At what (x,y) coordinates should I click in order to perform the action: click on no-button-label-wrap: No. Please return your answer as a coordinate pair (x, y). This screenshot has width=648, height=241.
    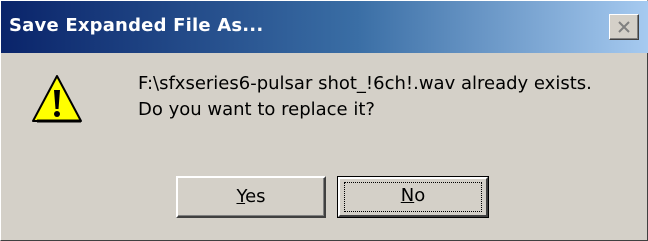
    Looking at the image, I should click on (413, 196).